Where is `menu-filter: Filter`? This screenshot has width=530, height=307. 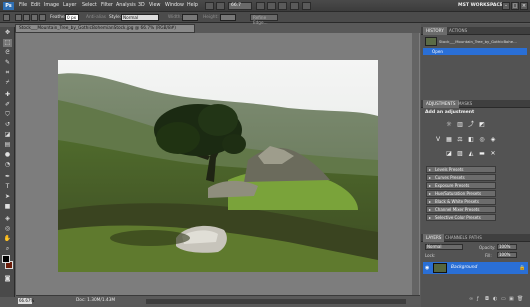 menu-filter: Filter is located at coordinates (107, 5).